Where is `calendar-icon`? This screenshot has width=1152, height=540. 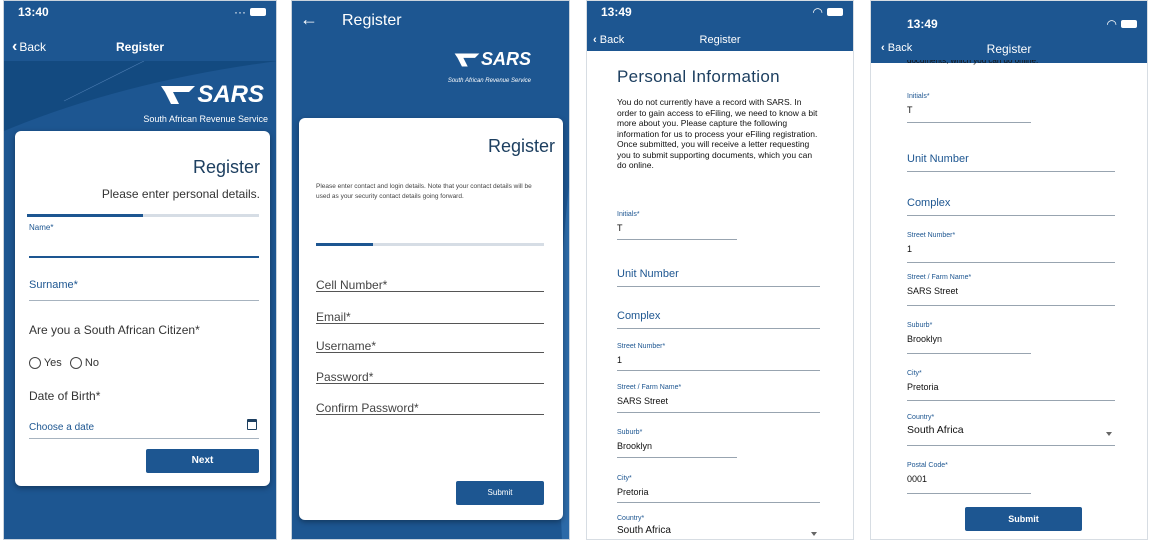 calendar-icon is located at coordinates (252, 424).